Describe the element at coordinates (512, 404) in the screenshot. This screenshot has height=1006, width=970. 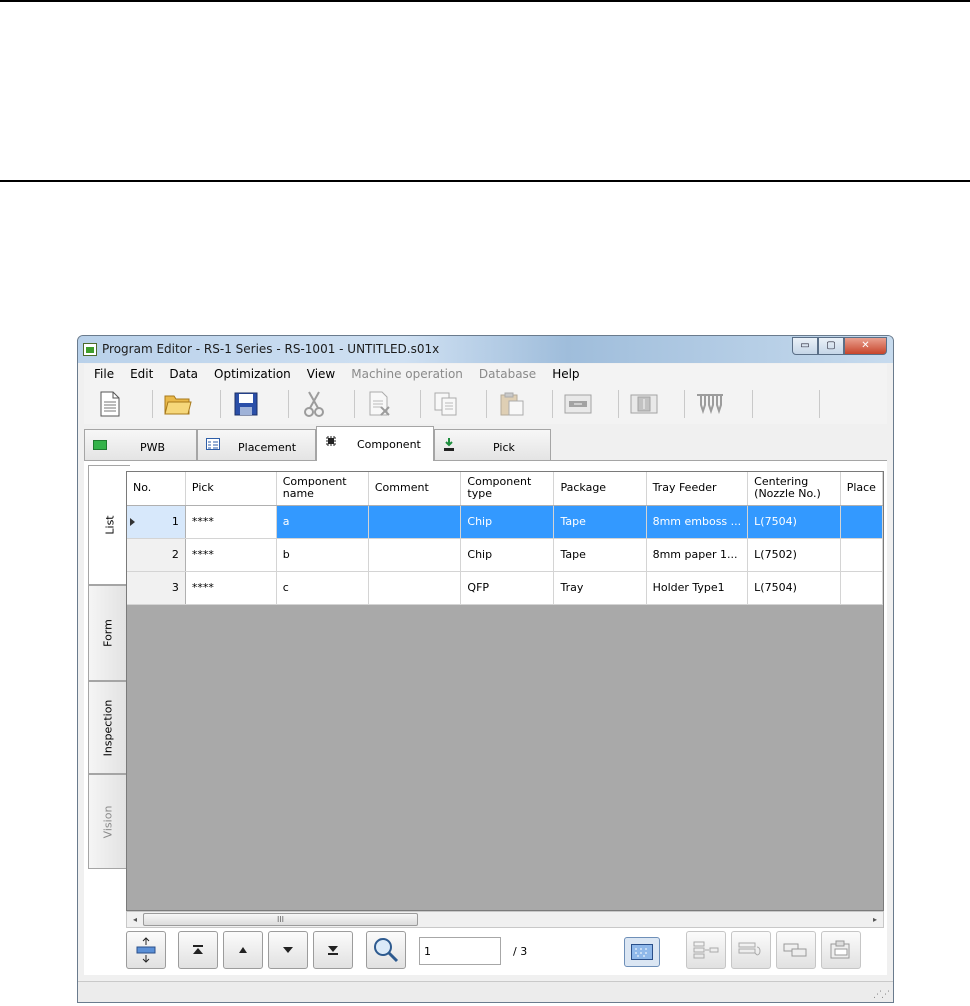
I see `paste-icon` at that location.